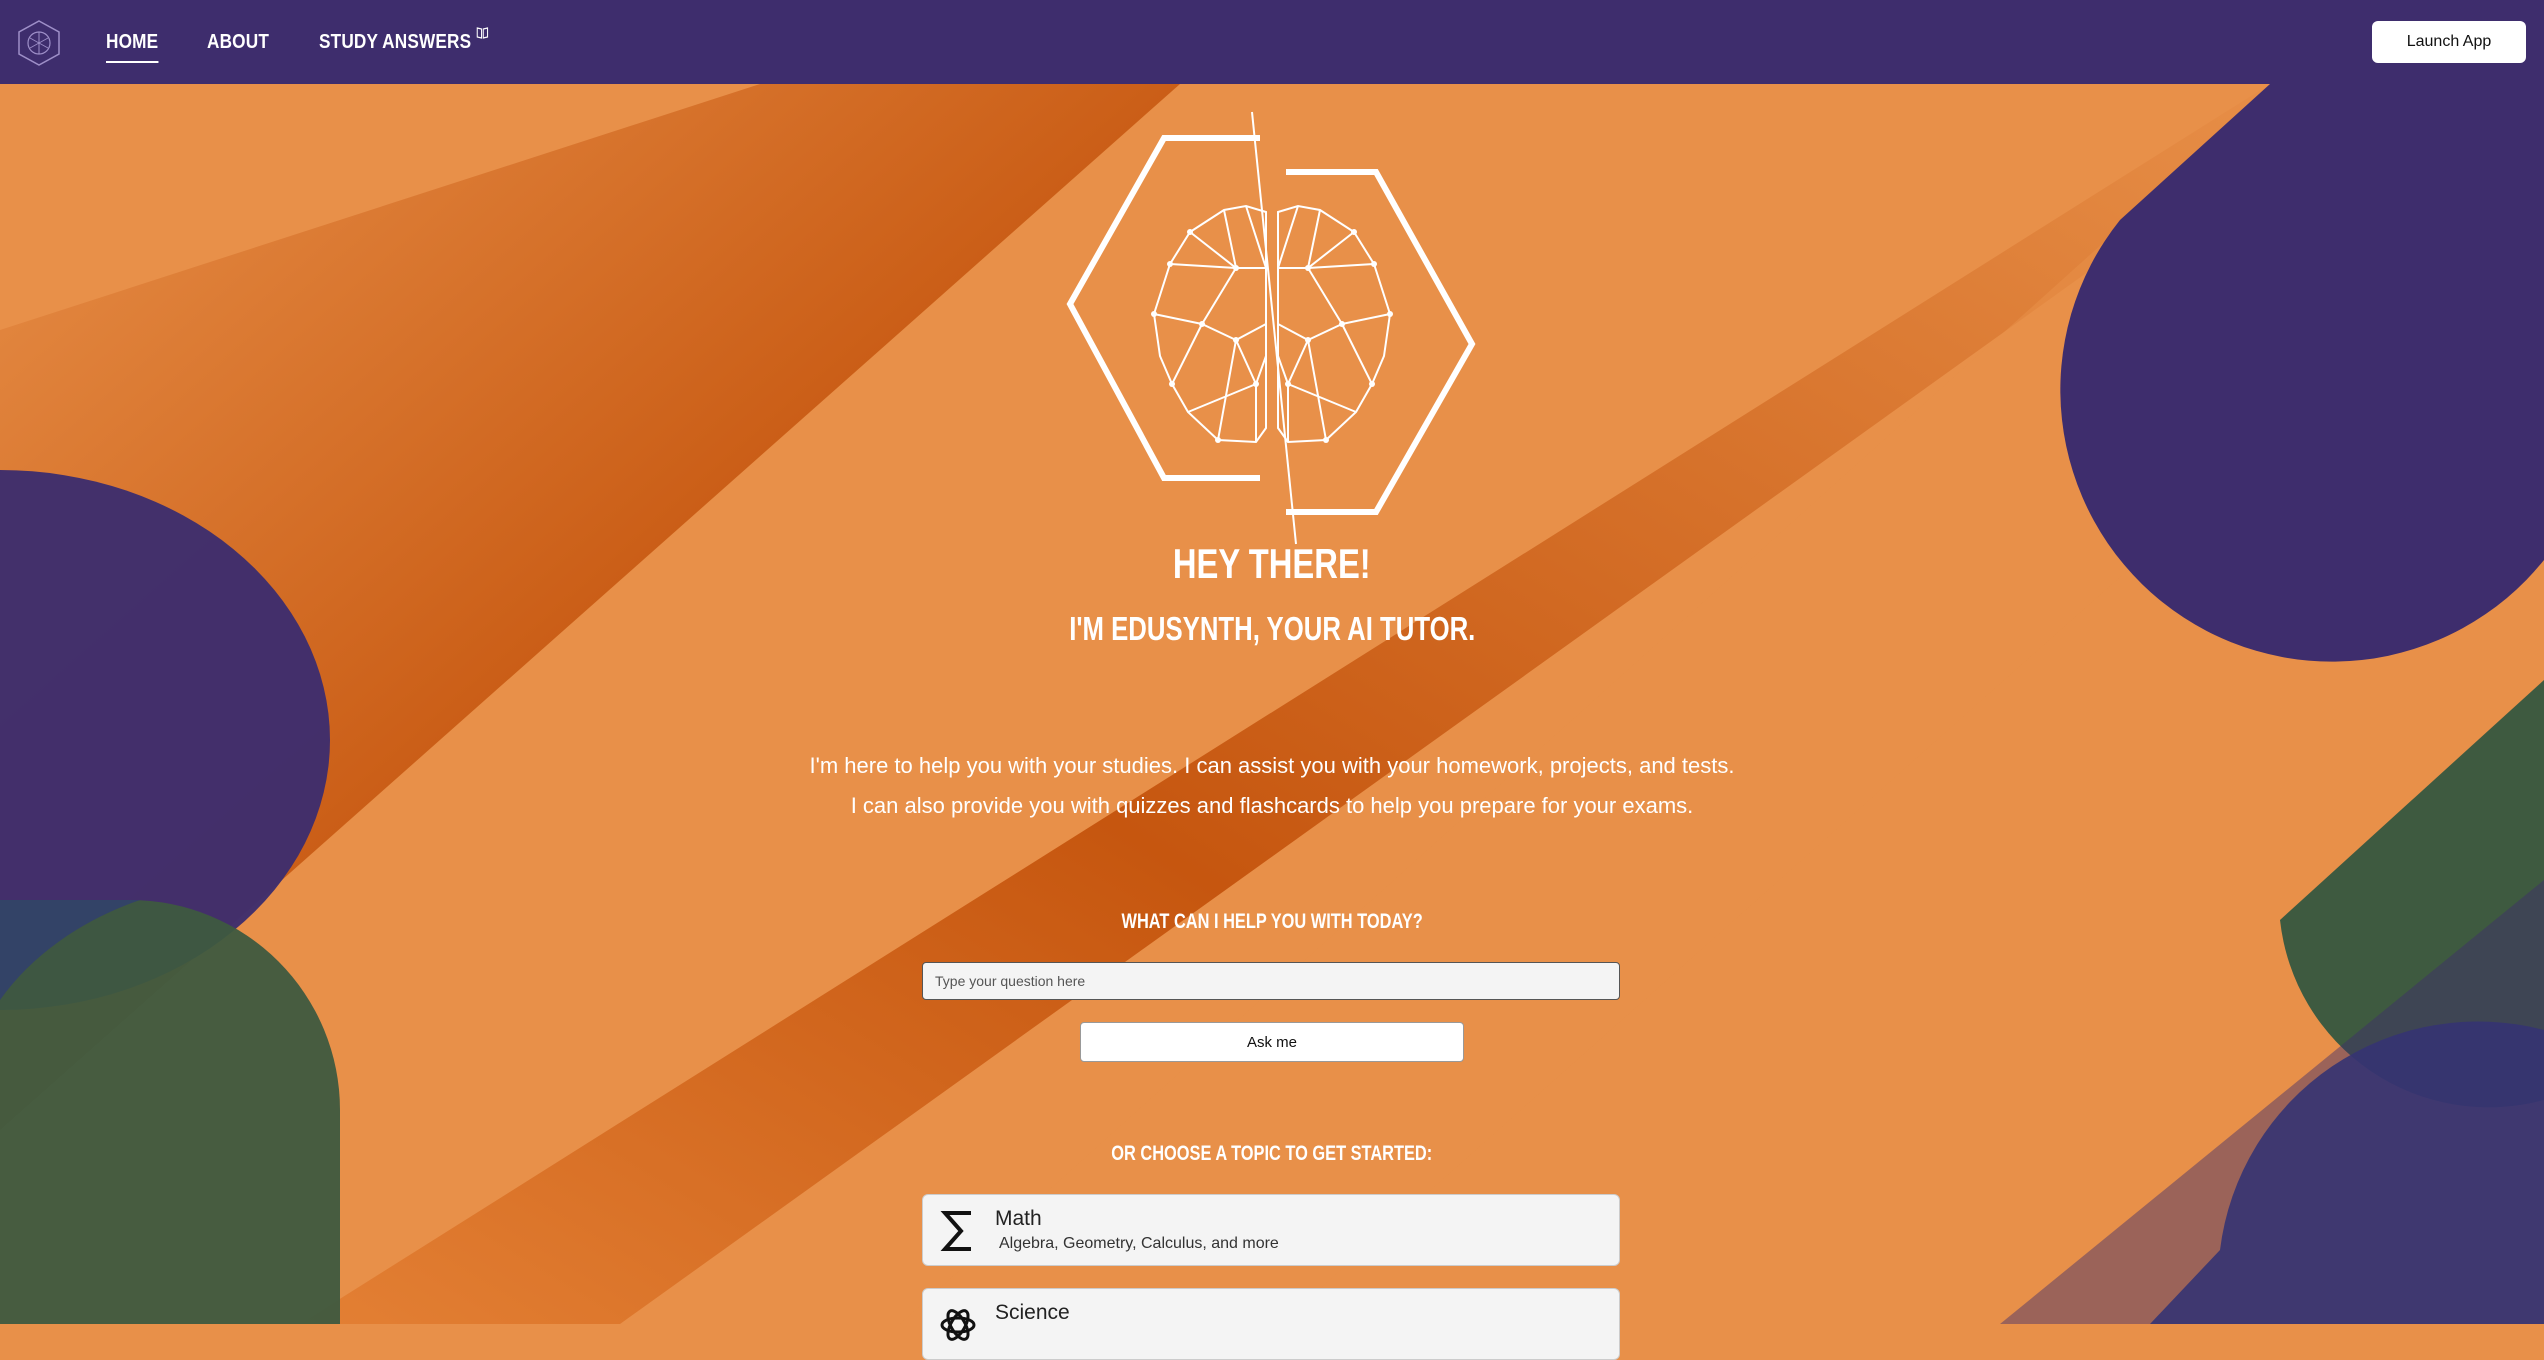  I want to click on topics-label: Or choose a topic to get started:, so click(1272, 1154).